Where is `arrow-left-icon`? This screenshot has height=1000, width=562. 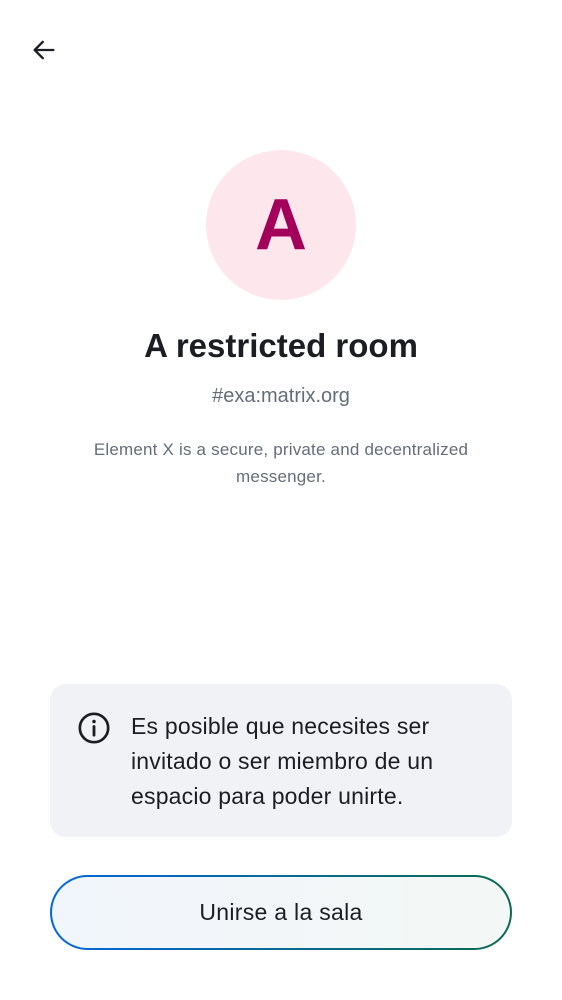 arrow-left-icon is located at coordinates (44, 50).